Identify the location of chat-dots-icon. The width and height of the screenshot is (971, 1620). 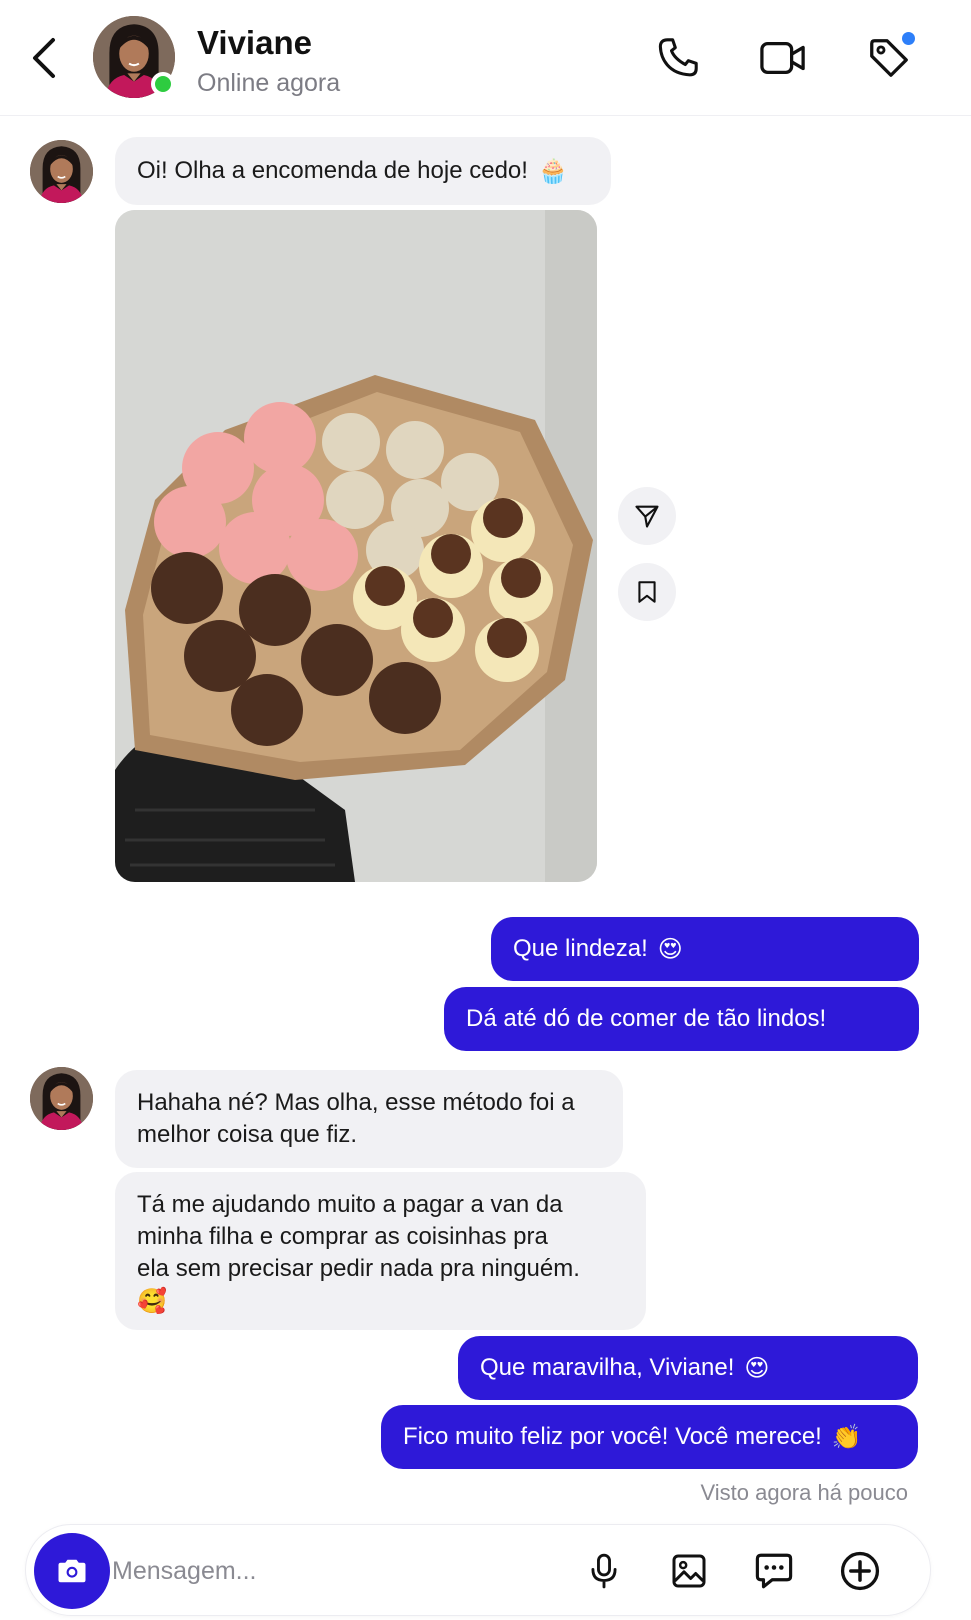
(774, 1571).